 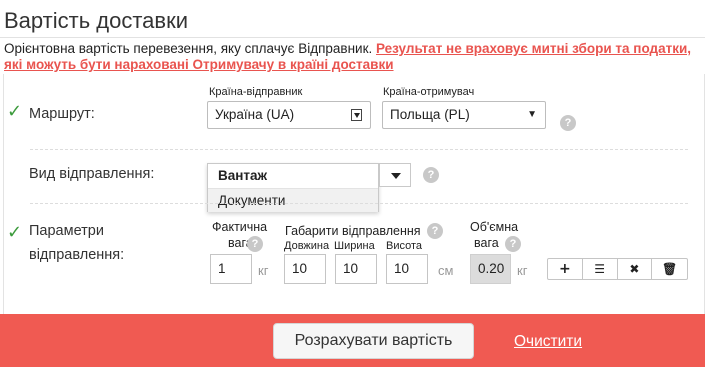 I want to click on volume-weight-value: 0.20, so click(x=490, y=269).